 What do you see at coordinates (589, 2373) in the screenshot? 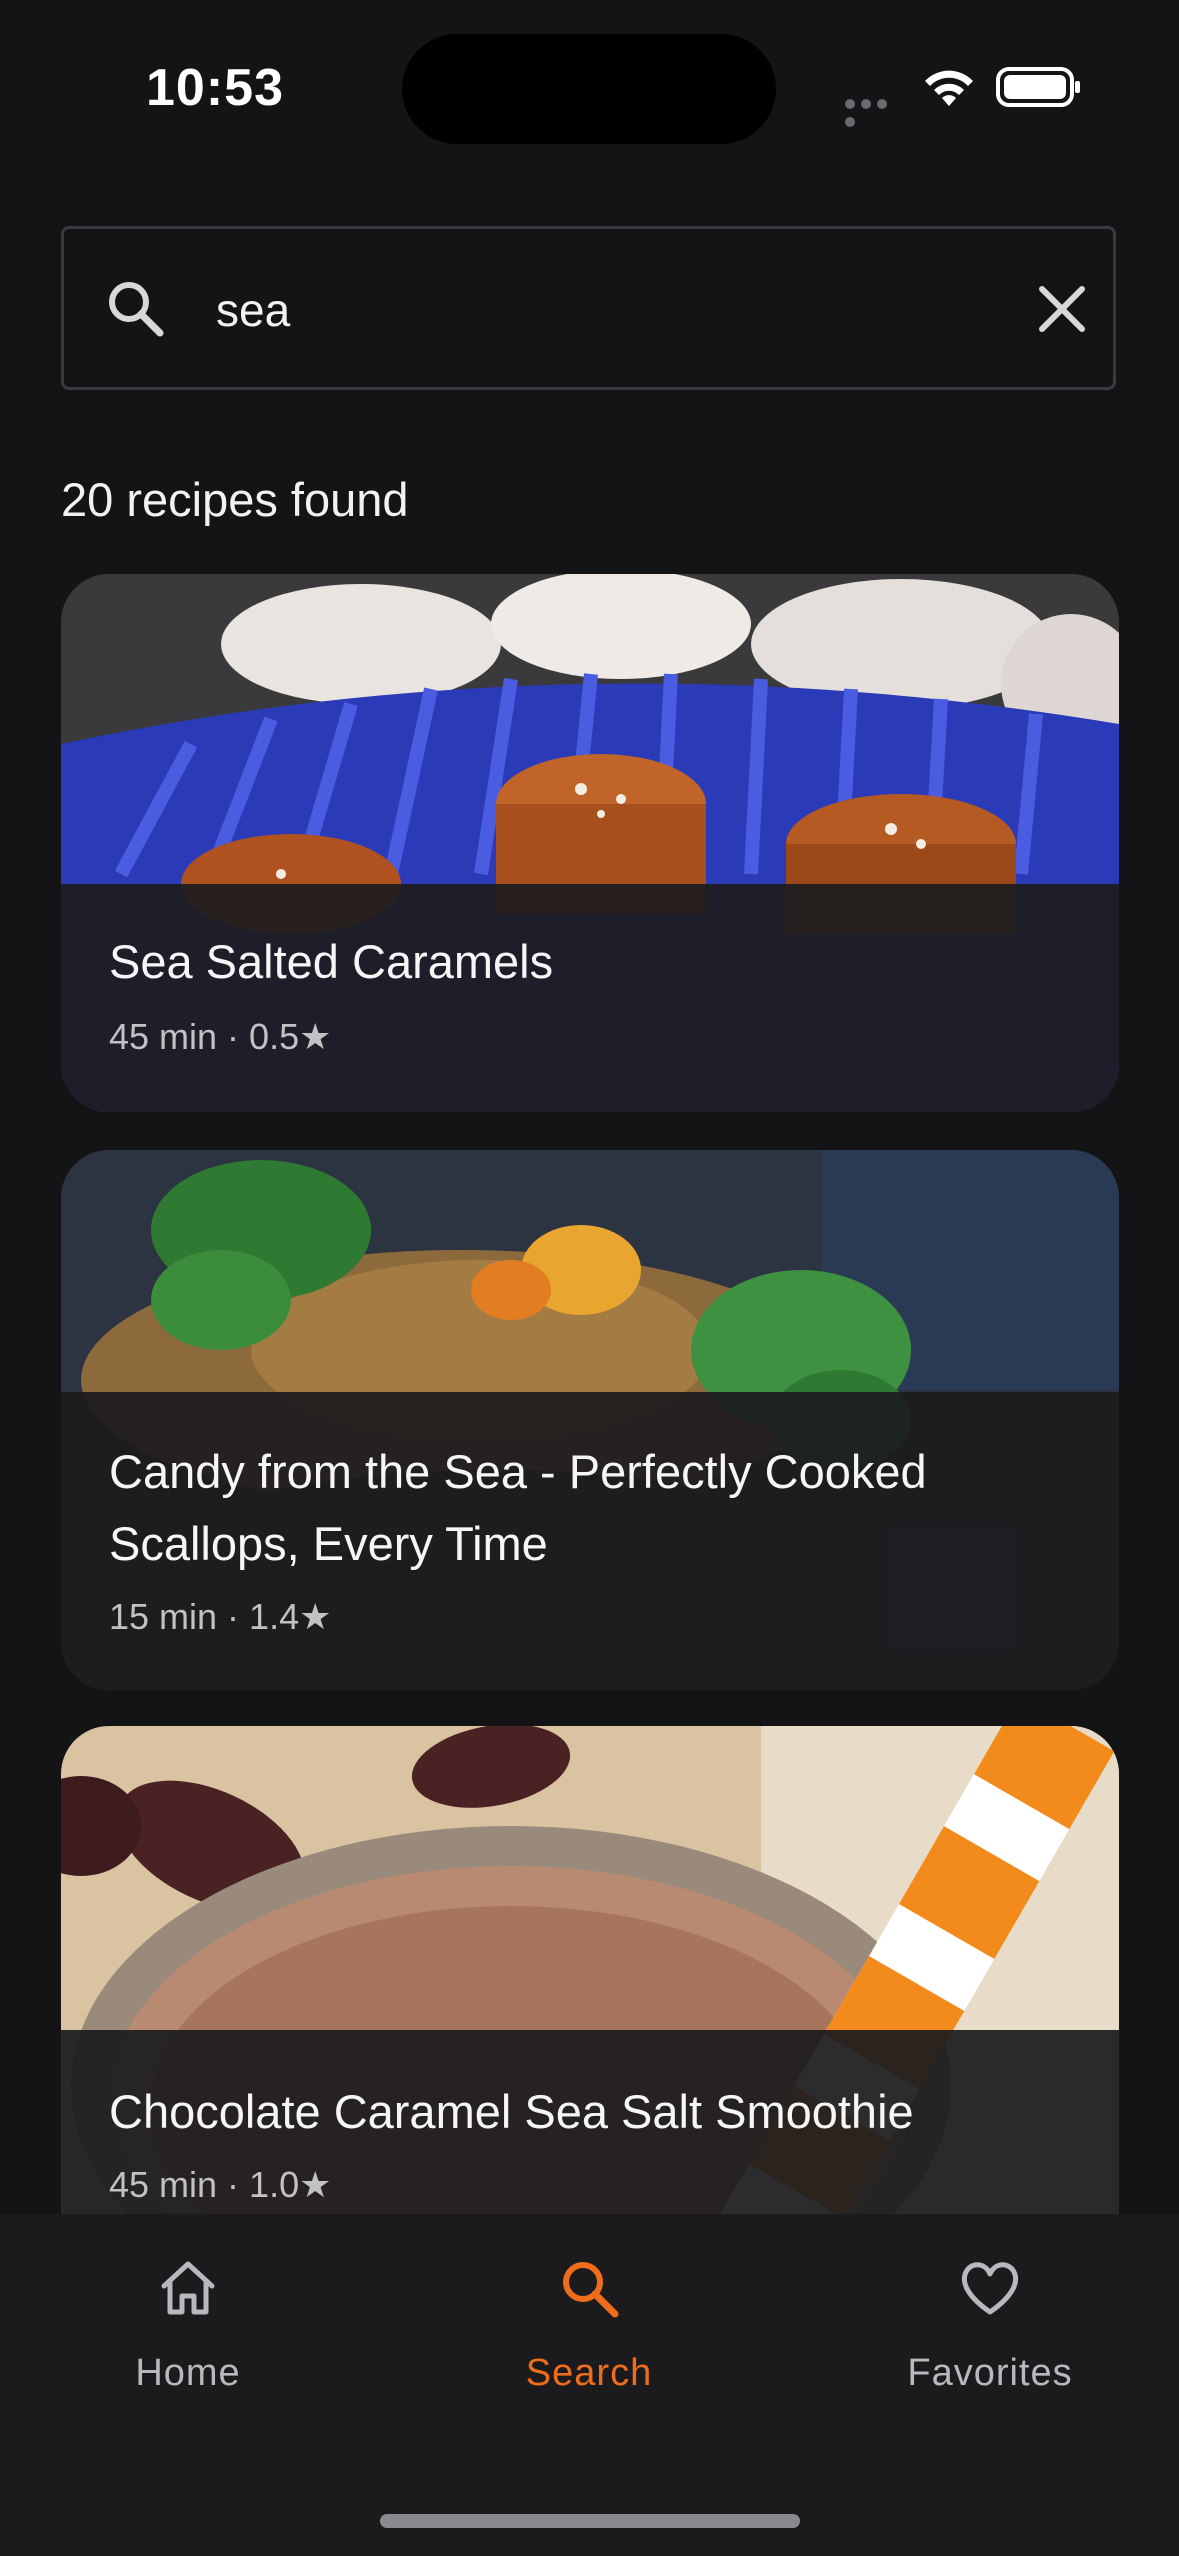
I see `tab-search-label: Search` at bounding box center [589, 2373].